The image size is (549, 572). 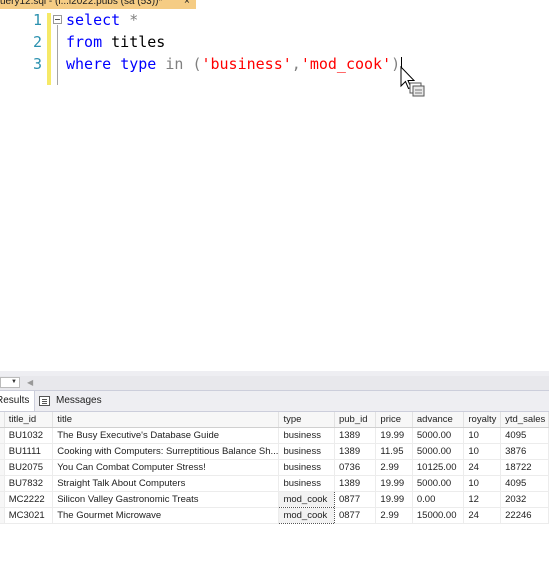 I want to click on table-cell: 12, so click(x=482, y=499).